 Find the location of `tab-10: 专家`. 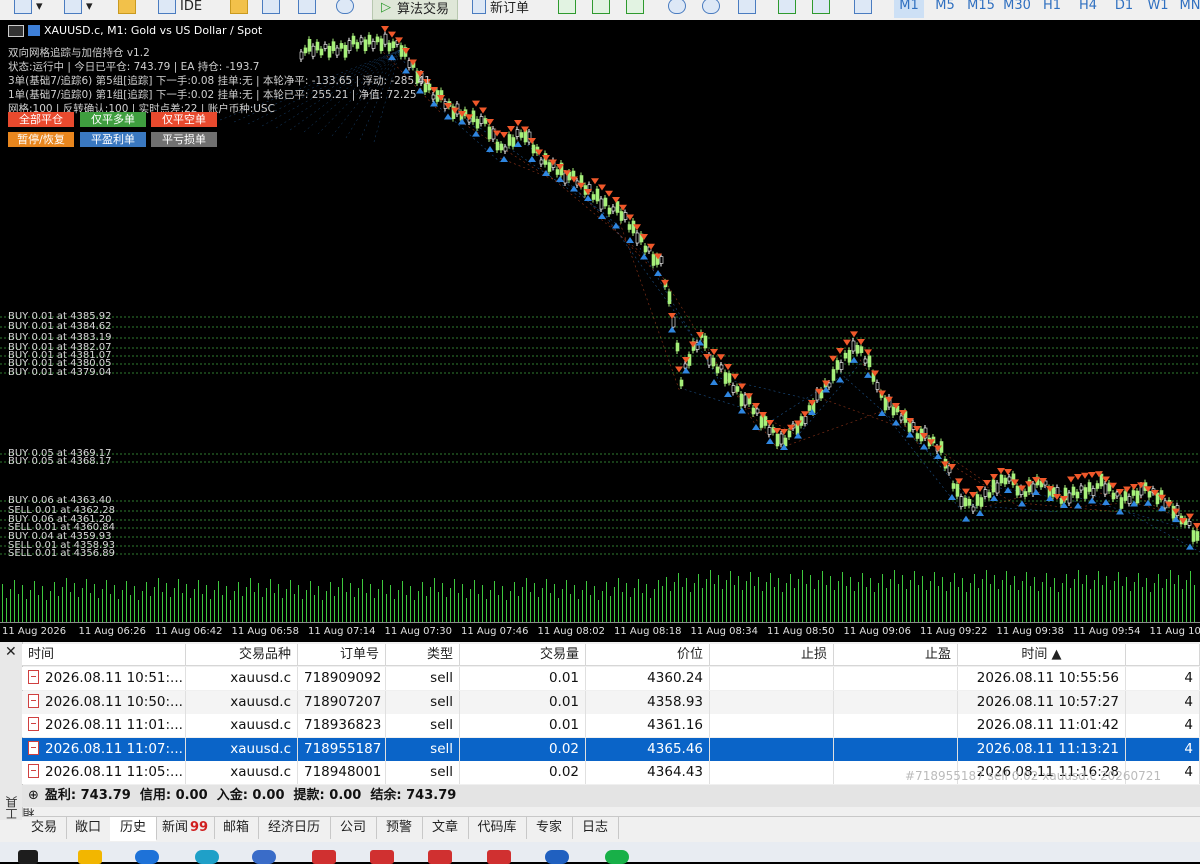

tab-10: 专家 is located at coordinates (549, 828).